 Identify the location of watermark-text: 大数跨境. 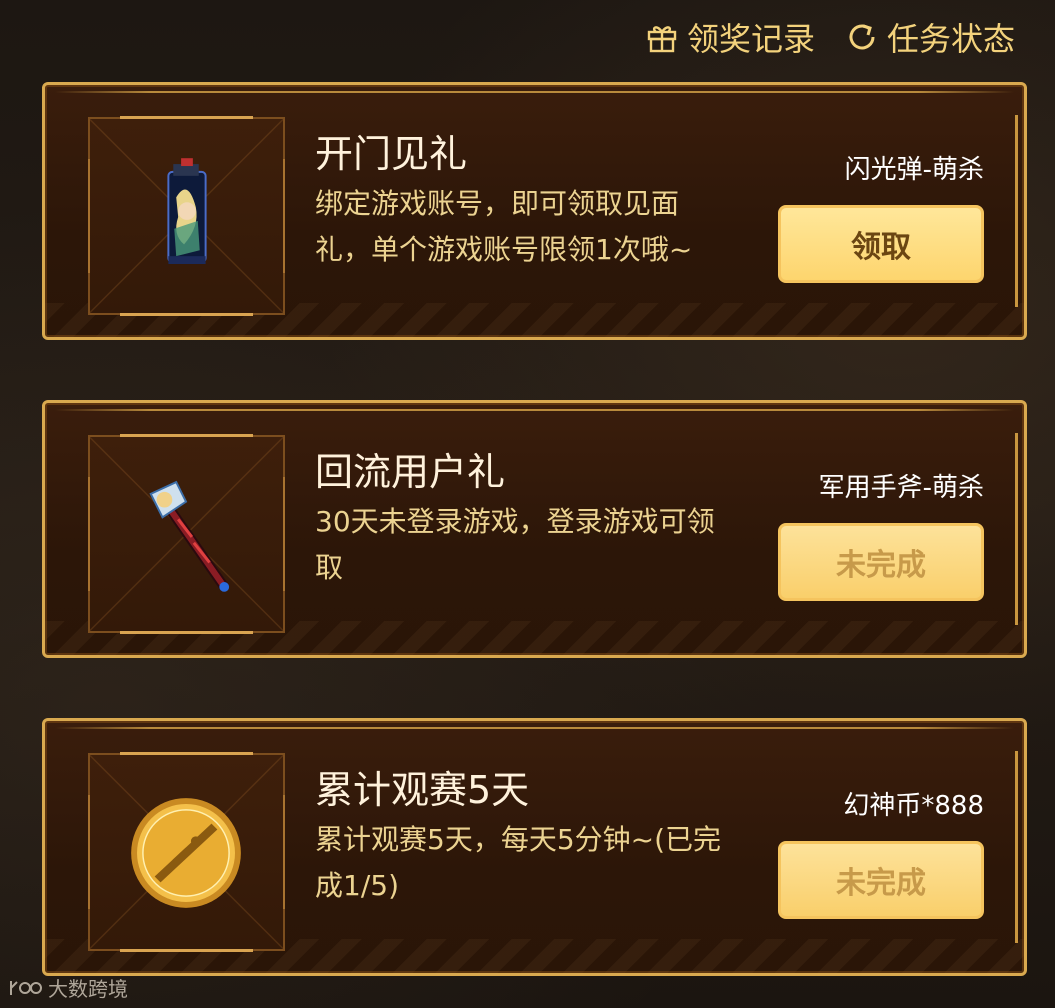
(88, 989).